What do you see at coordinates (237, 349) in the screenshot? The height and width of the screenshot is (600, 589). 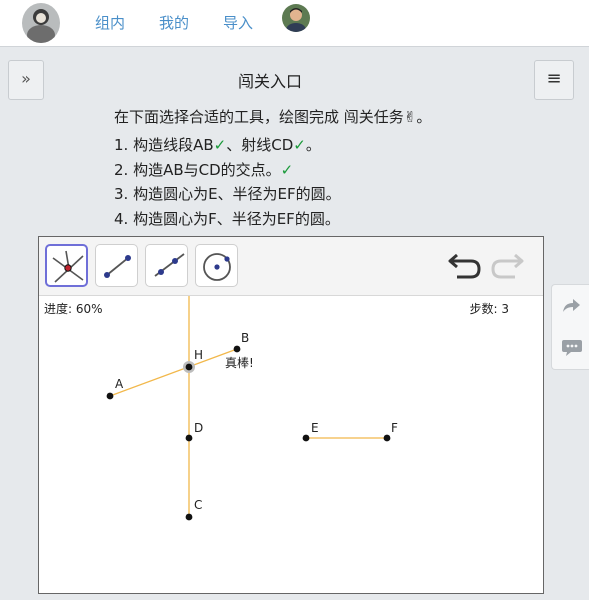 I see `point-b` at bounding box center [237, 349].